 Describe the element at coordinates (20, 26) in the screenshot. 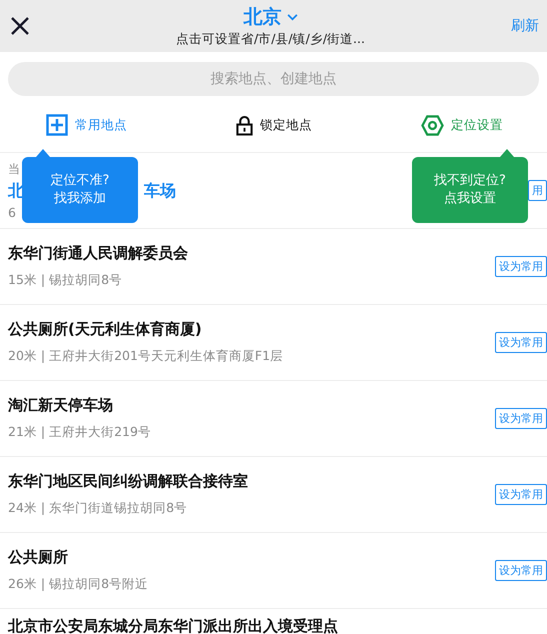

I see `close-icon` at that location.